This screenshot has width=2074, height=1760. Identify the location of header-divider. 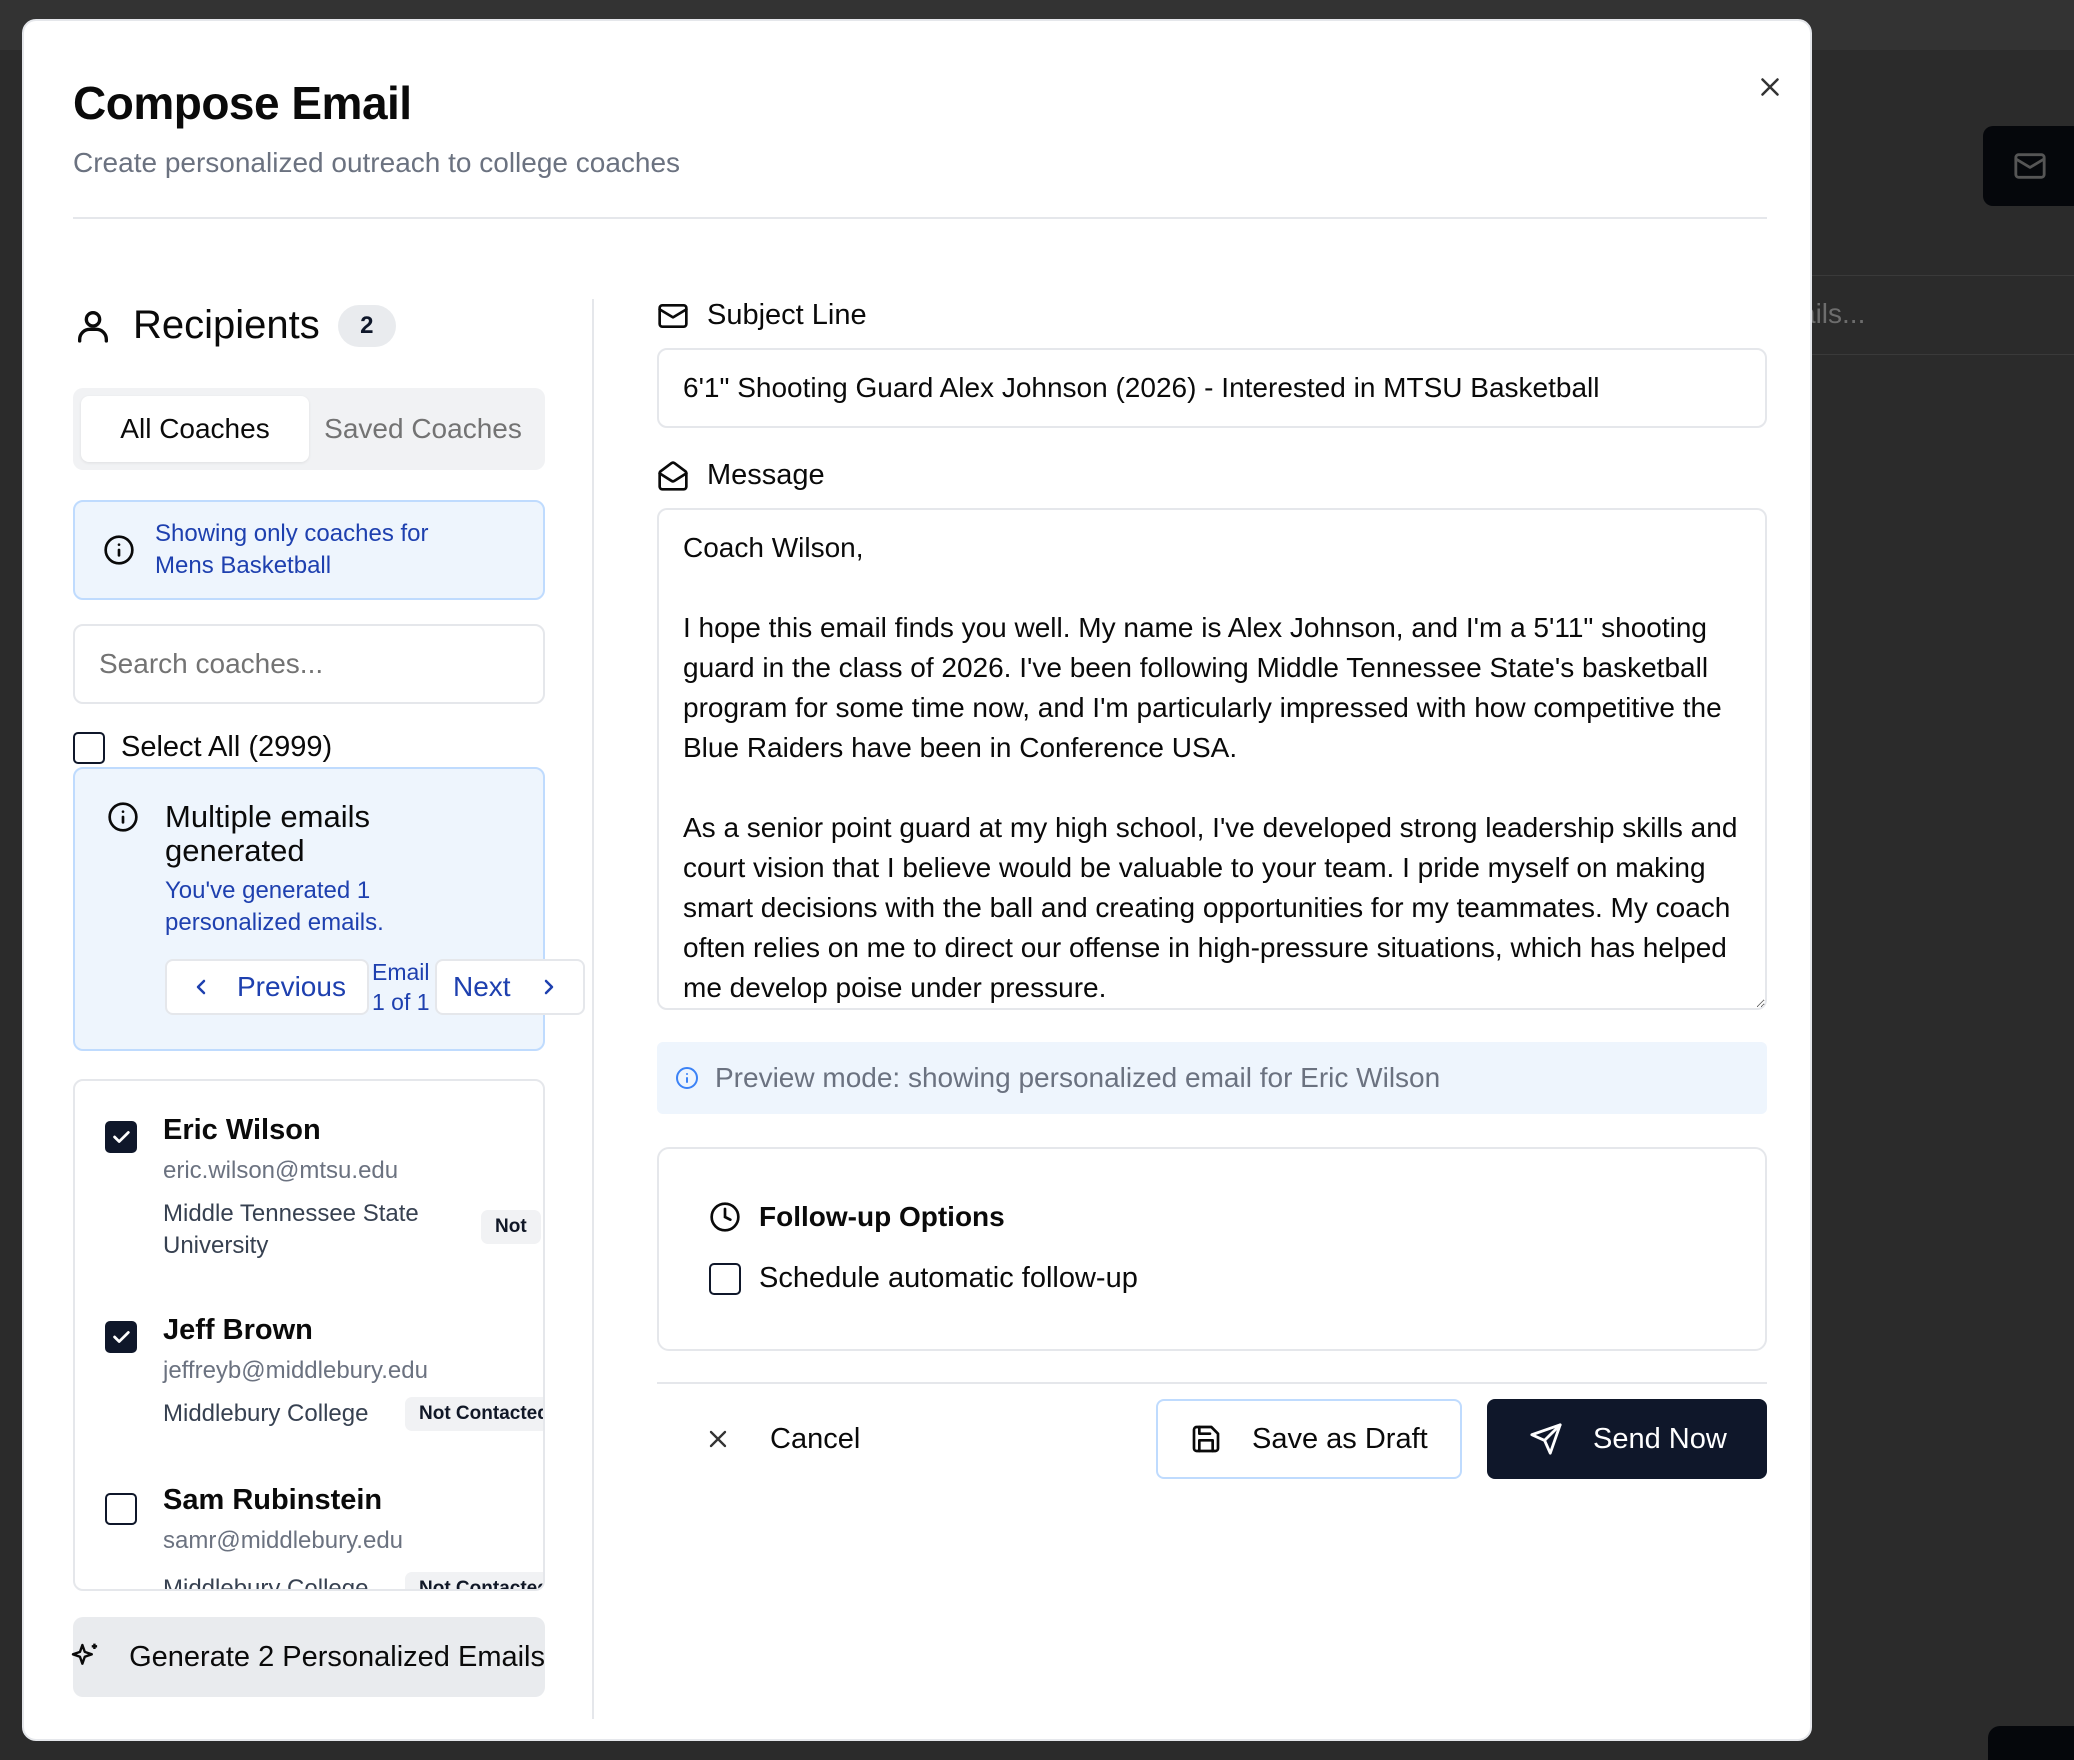
(920, 218).